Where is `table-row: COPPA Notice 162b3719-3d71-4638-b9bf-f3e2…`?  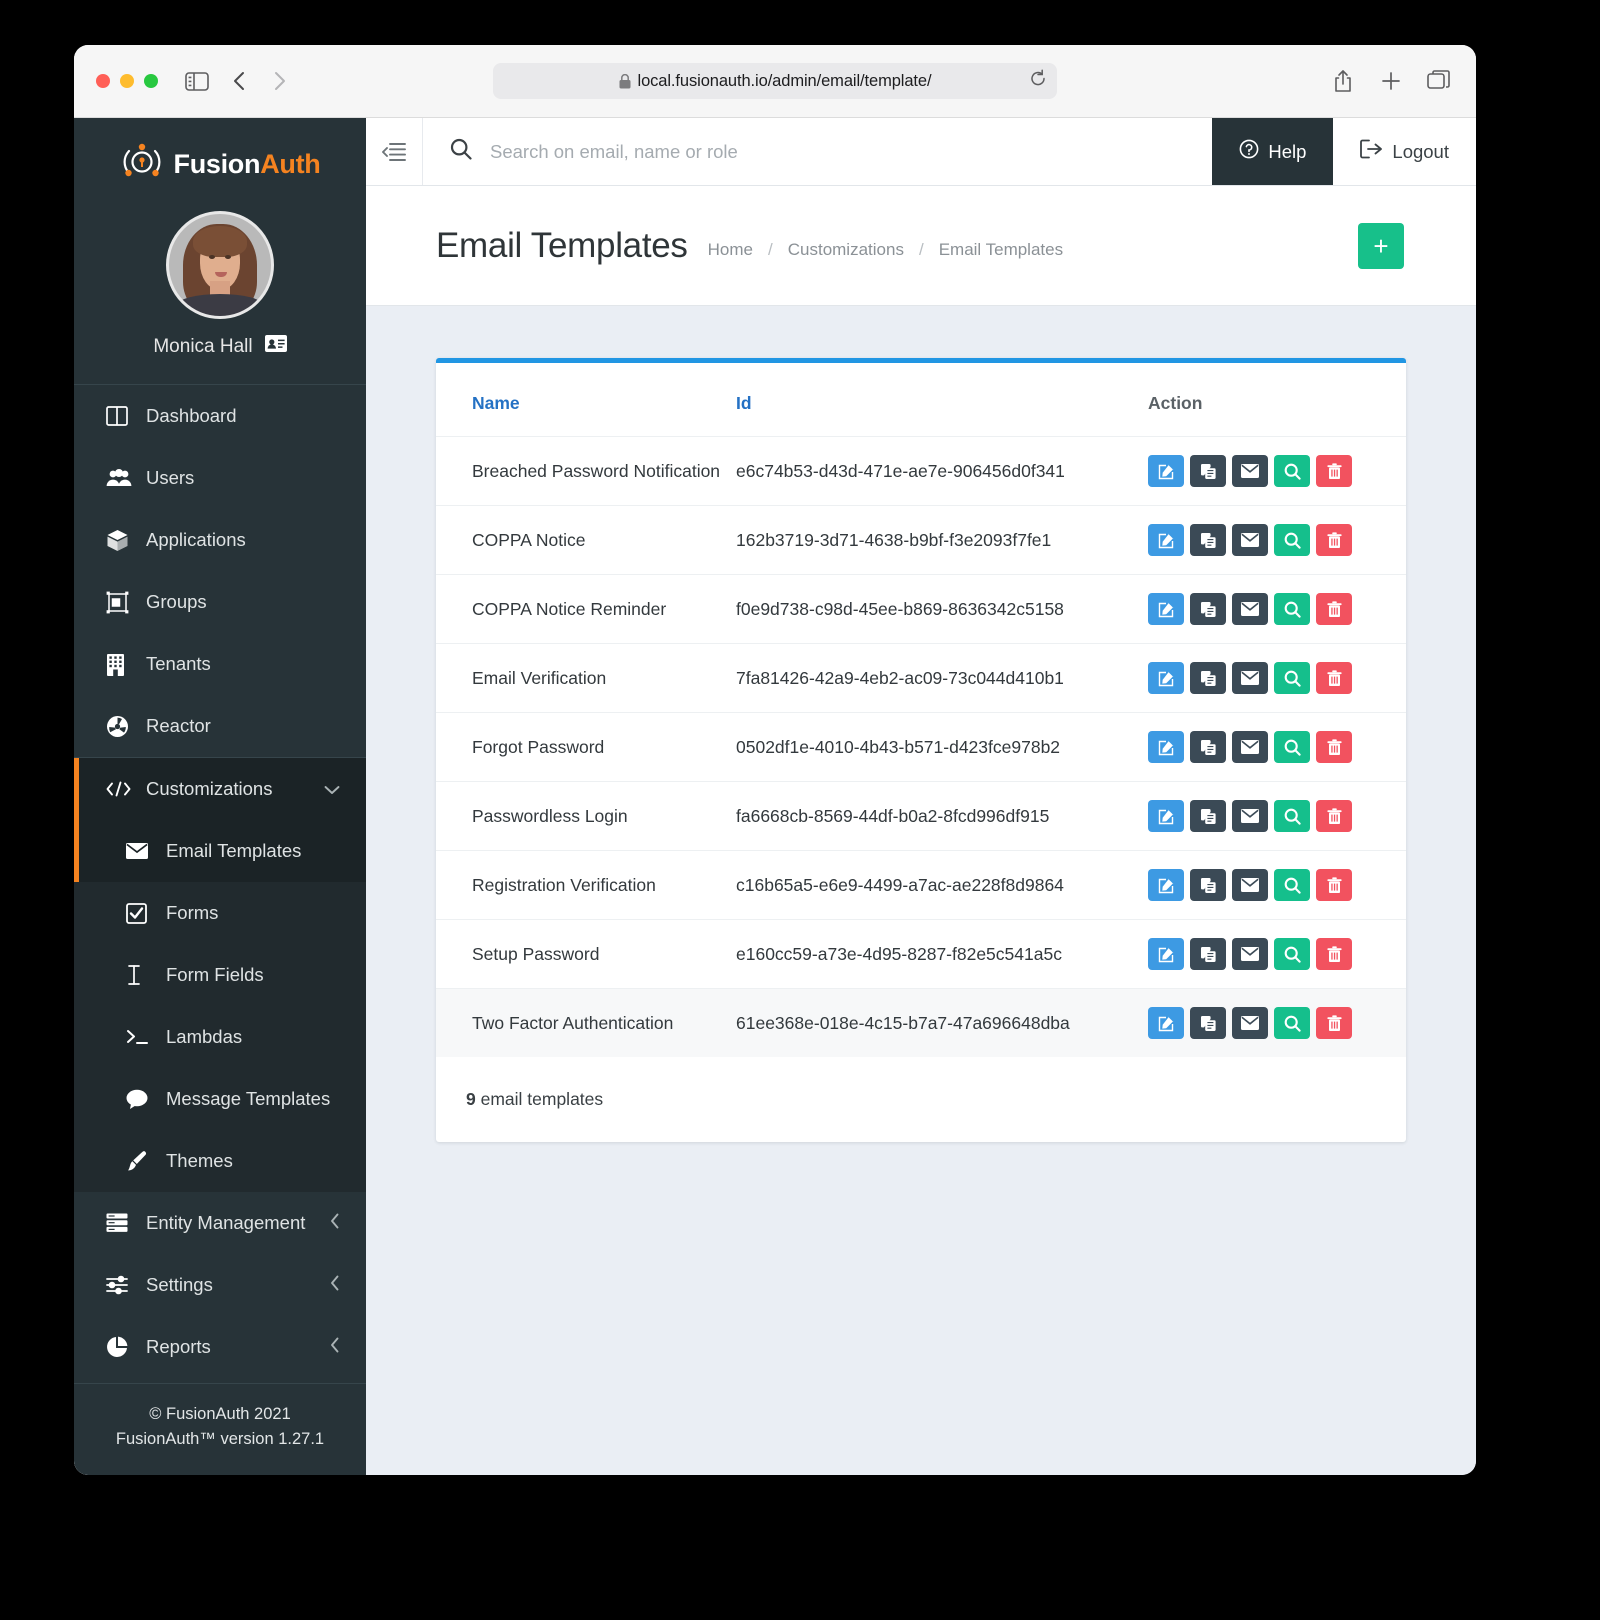 table-row: COPPA Notice 162b3719-3d71-4638-b9bf-f3e2… is located at coordinates (921, 540).